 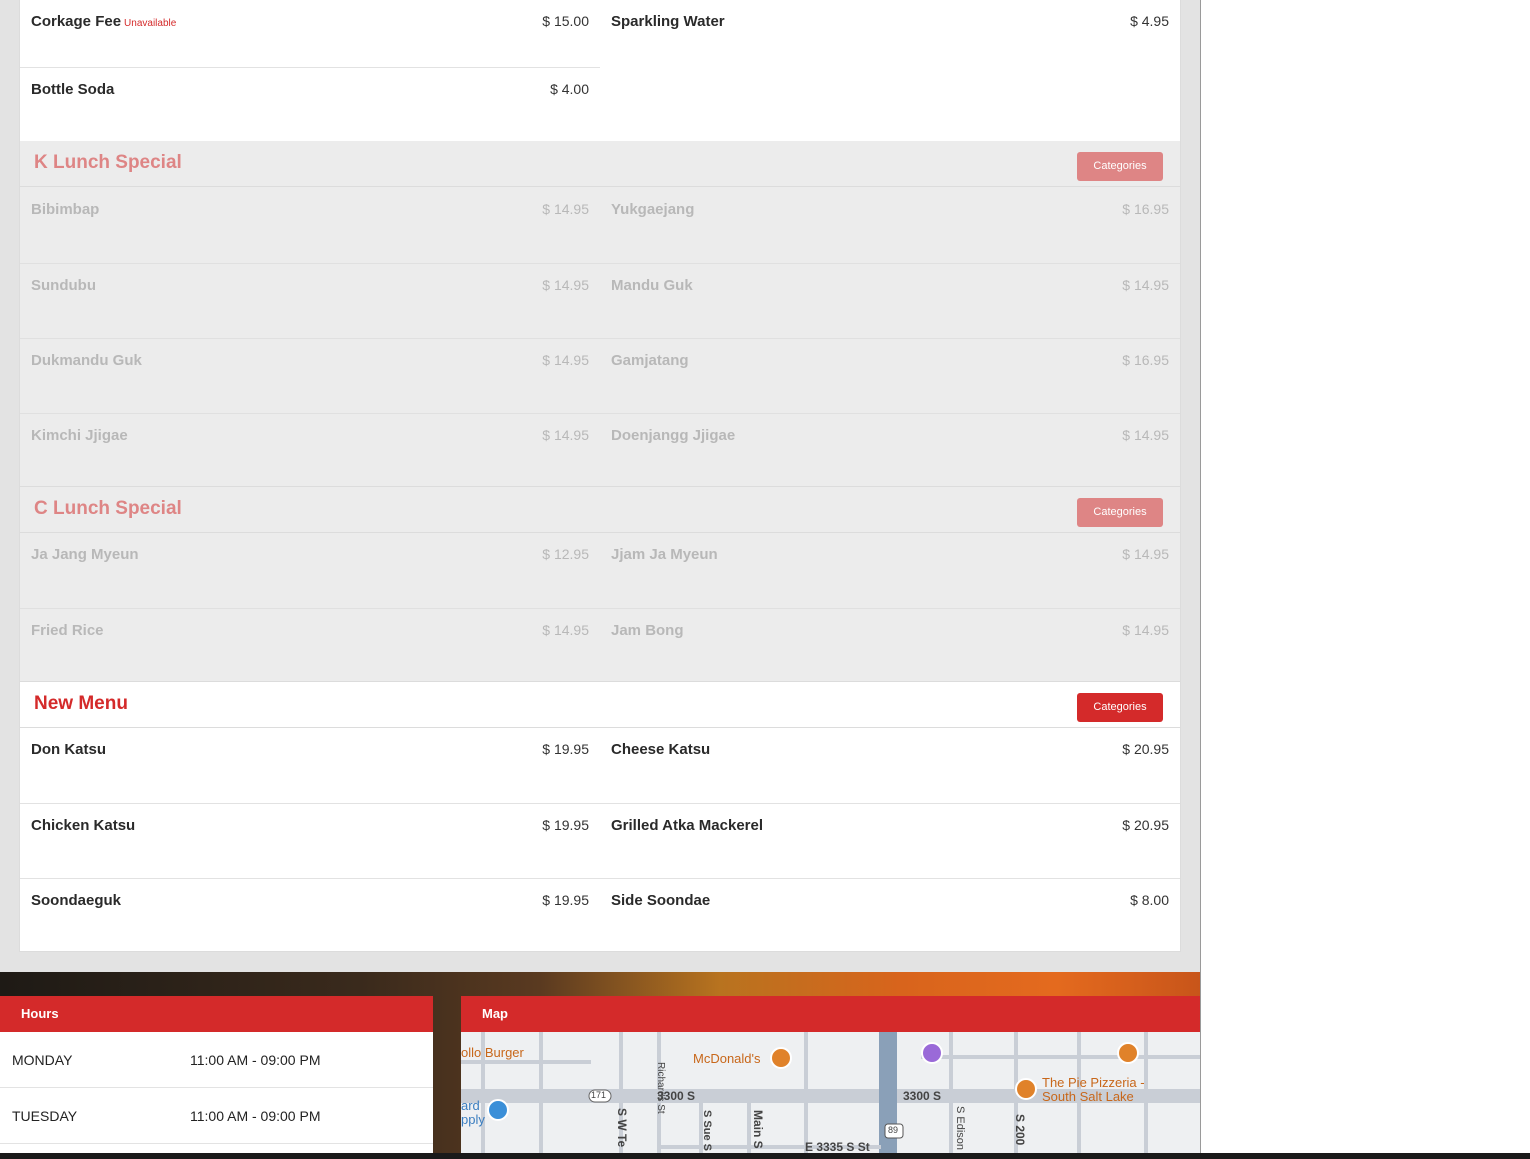 I want to click on menu-row: Fried Rice $ 14.95 Jam Bong $ 14.95, so click(x=600, y=645).